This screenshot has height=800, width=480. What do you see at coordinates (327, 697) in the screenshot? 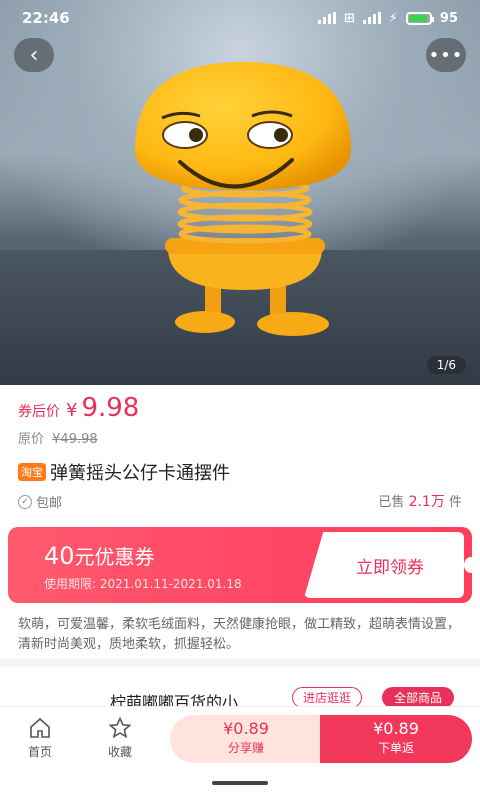
I see `visit-shop-button: 进店逛逛` at bounding box center [327, 697].